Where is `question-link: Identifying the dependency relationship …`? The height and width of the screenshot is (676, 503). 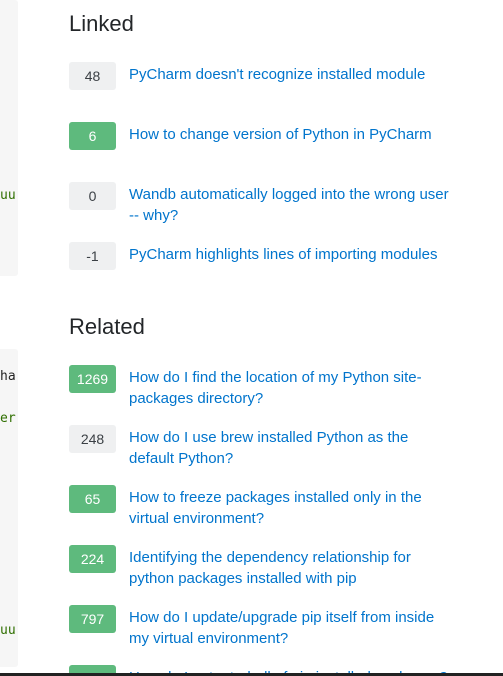
question-link: Identifying the dependency relationship … is located at coordinates (289, 568).